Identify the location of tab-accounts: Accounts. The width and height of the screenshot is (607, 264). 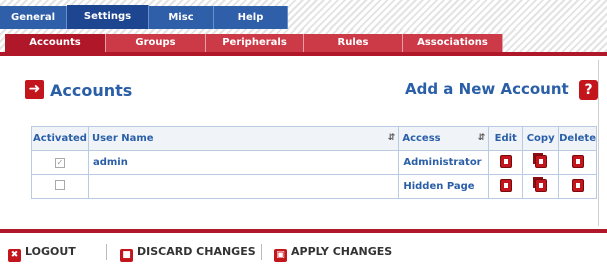
(55, 43).